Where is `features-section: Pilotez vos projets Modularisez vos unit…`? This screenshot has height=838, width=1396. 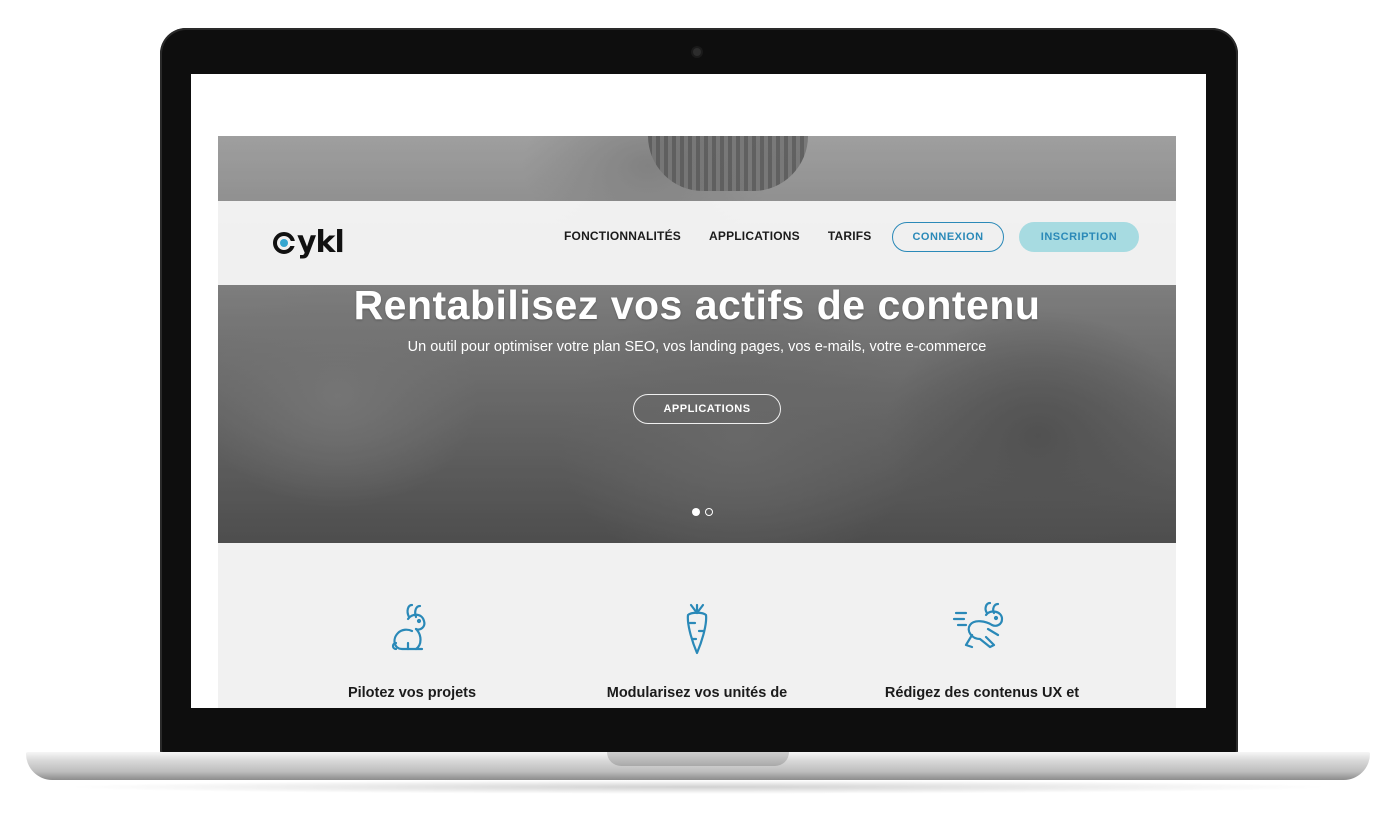 features-section: Pilotez vos projets Modularisez vos unit… is located at coordinates (697, 625).